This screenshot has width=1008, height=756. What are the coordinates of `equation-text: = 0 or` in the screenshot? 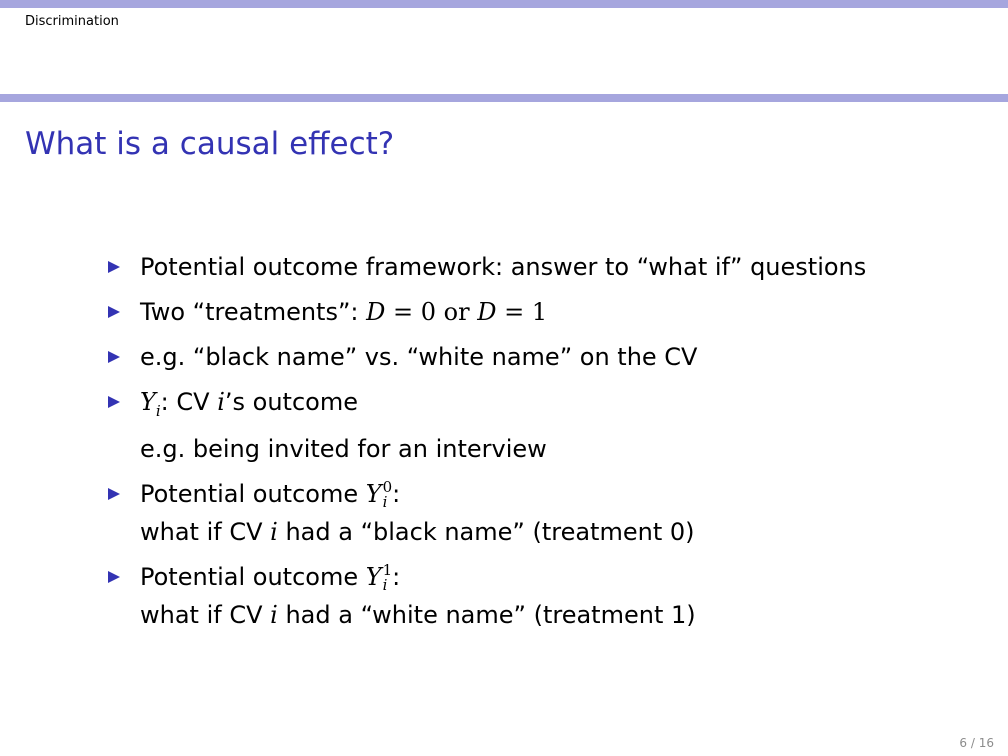 It's located at (431, 312).